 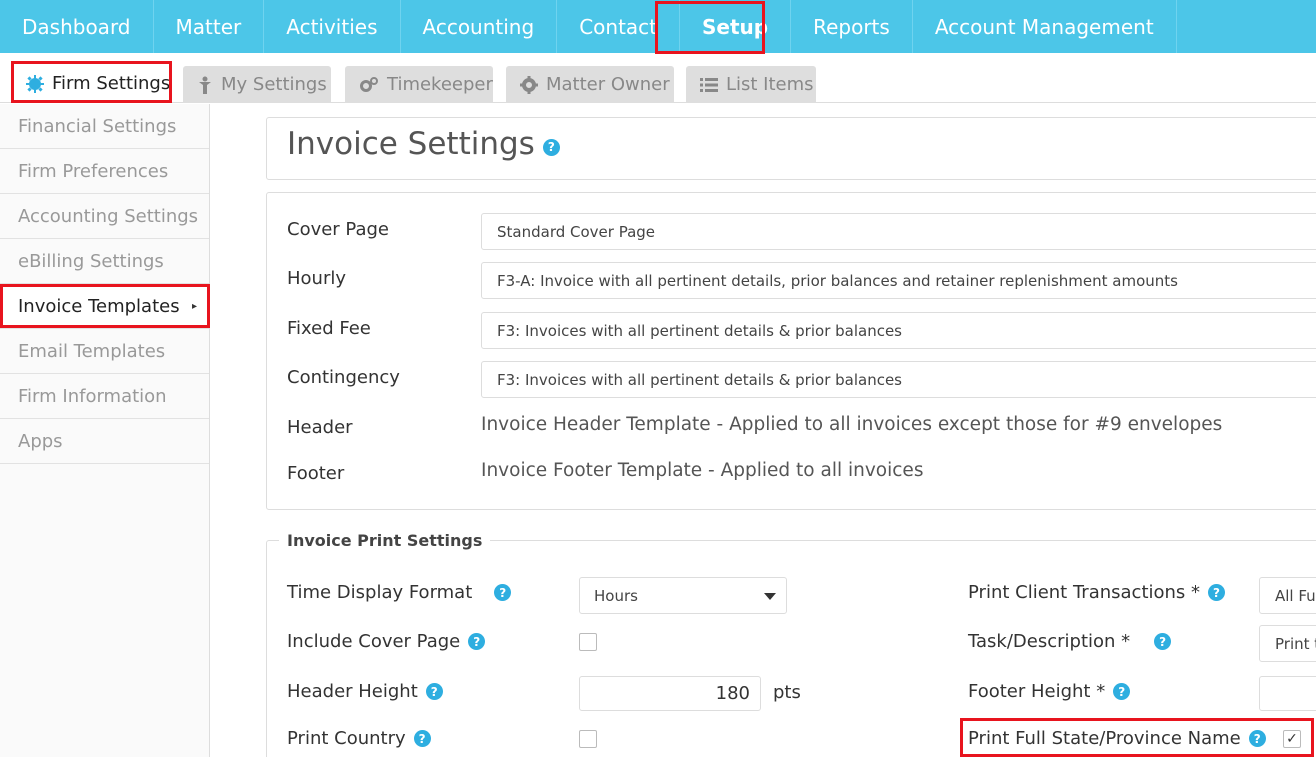 What do you see at coordinates (104, 126) in the screenshot?
I see `sidebar-item-financial-settings: Financial Settings` at bounding box center [104, 126].